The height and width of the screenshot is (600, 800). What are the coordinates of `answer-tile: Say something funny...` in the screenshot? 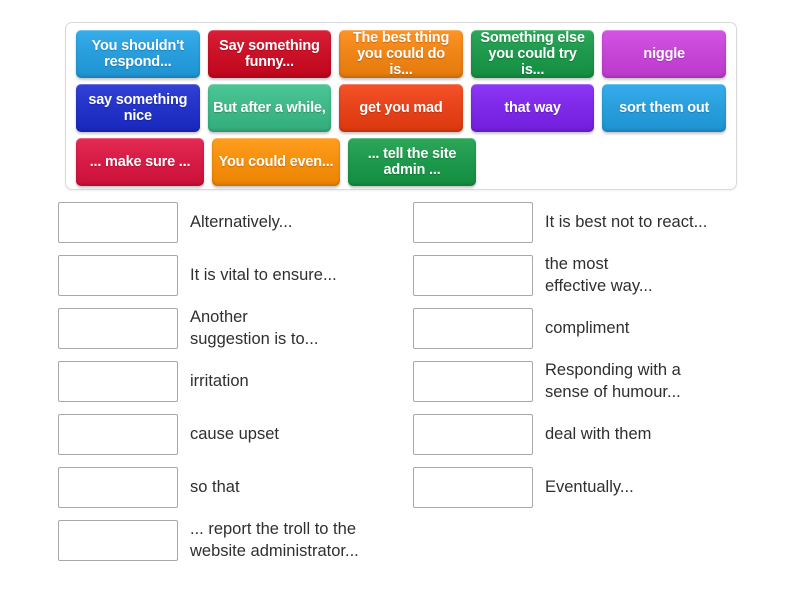 It's located at (269, 54).